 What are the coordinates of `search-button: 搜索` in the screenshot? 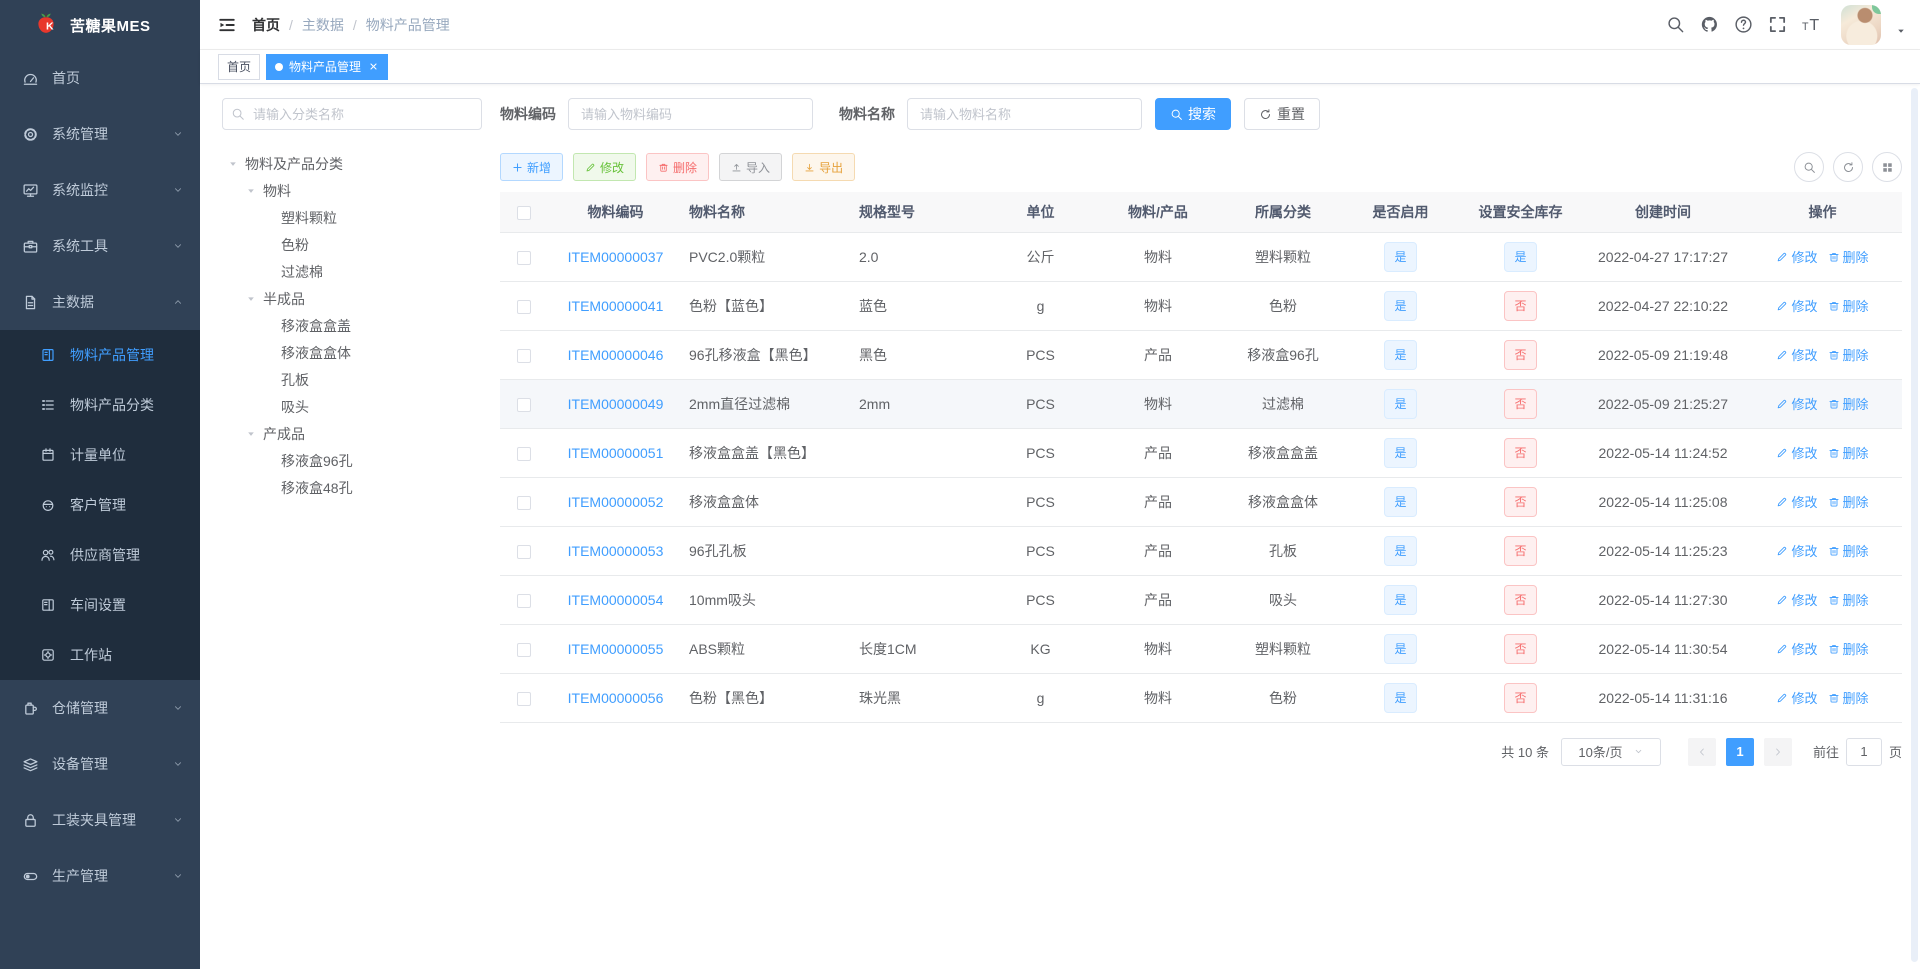 It's located at (1193, 114).